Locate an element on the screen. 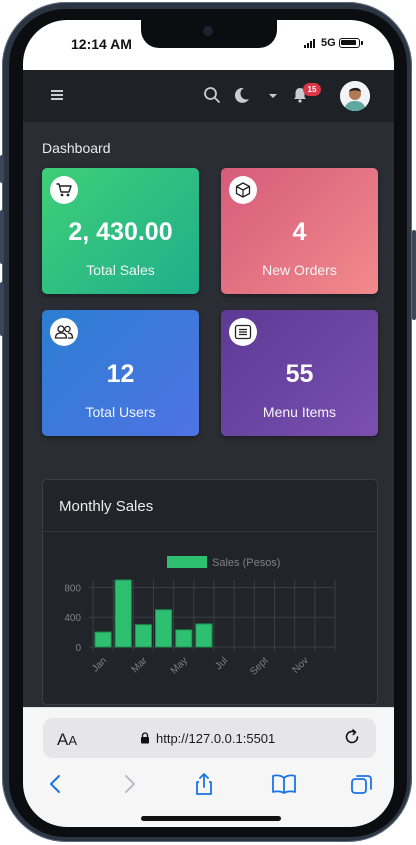 This screenshot has width=416, height=845. new-orders-value: 4 is located at coordinates (299, 232).